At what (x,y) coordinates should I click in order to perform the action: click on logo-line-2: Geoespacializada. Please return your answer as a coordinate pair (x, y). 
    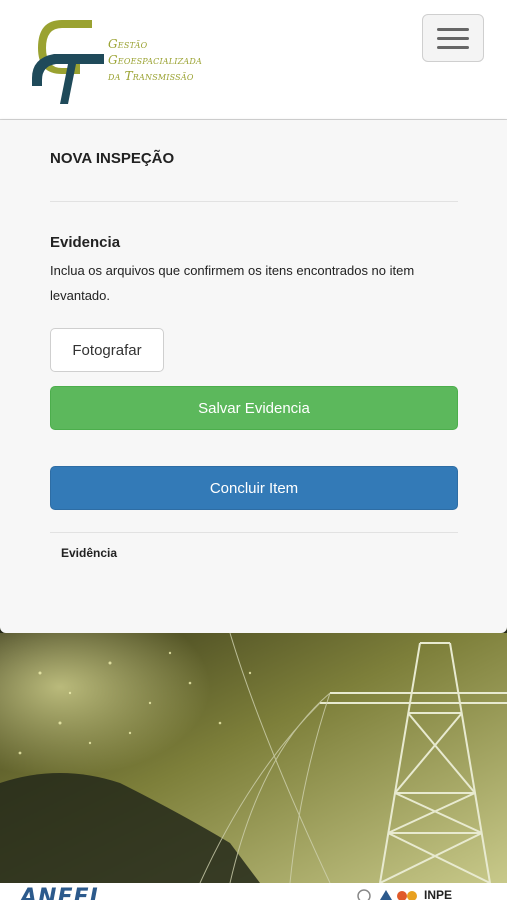
    Looking at the image, I should click on (155, 60).